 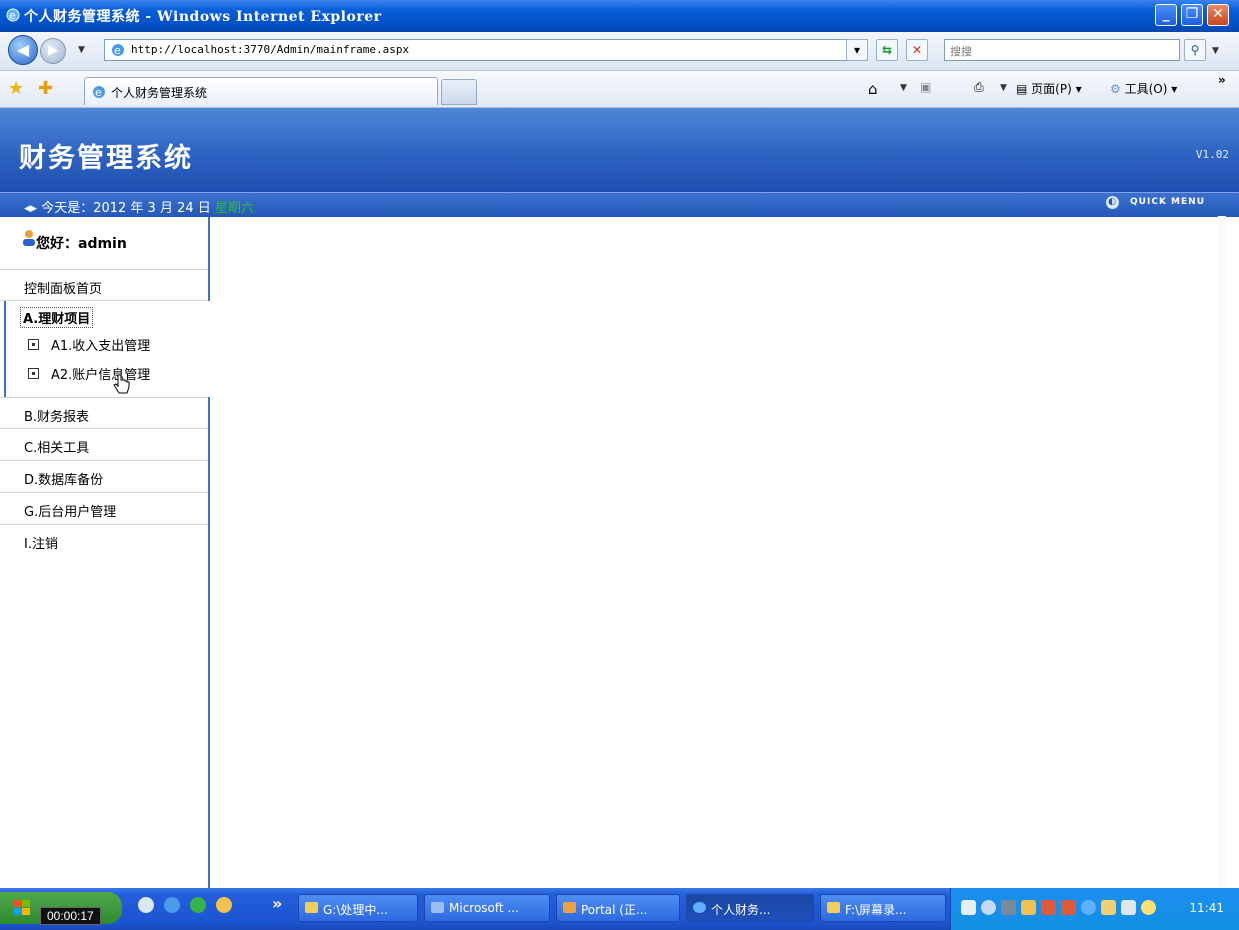 What do you see at coordinates (261, 91) in the screenshot?
I see `tab-active: e 个人财务管理系统` at bounding box center [261, 91].